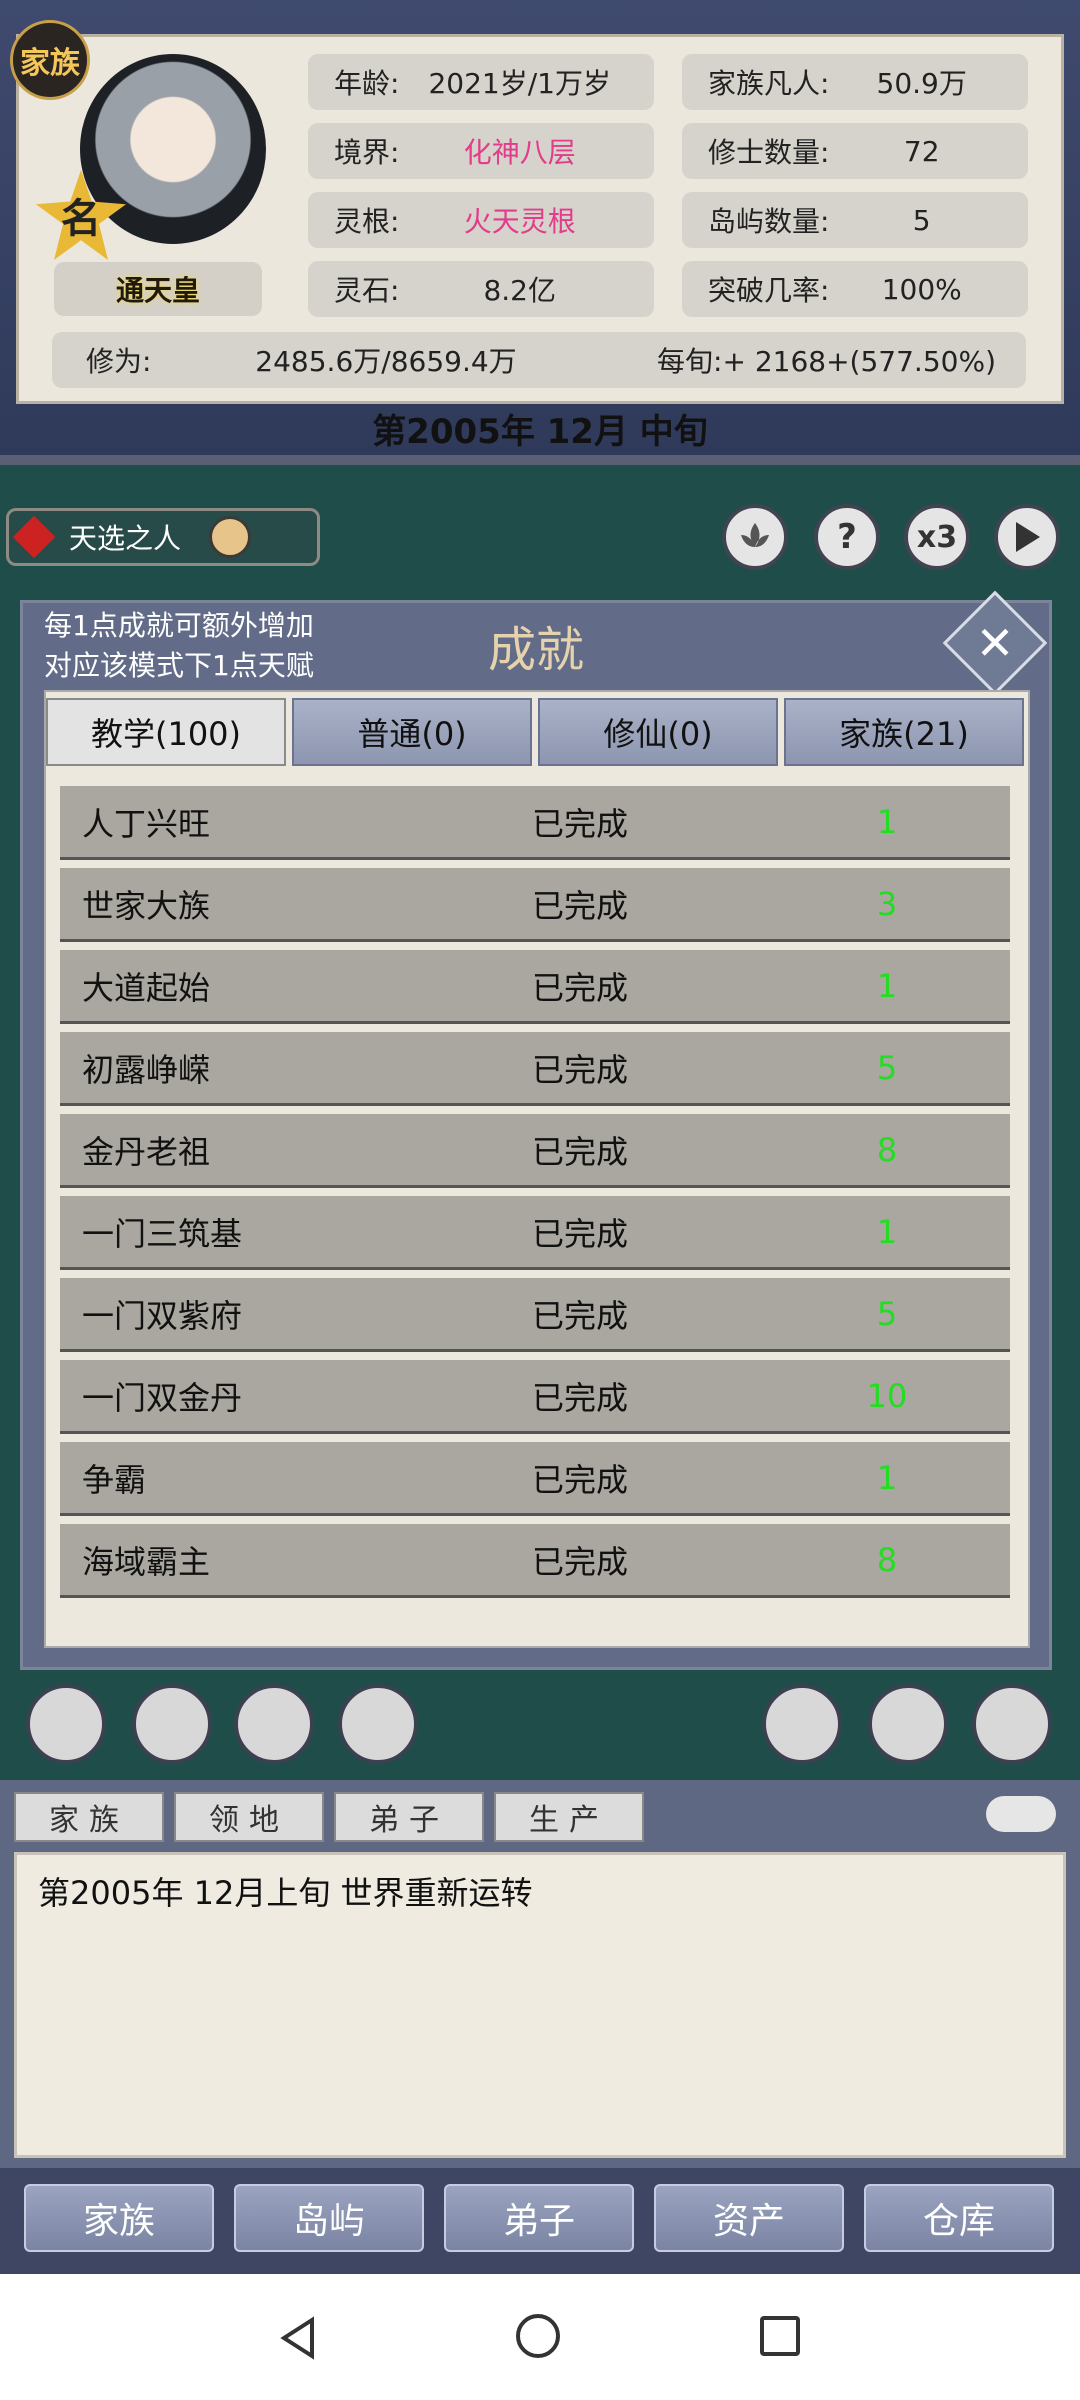 This screenshot has width=1080, height=2400. Describe the element at coordinates (535, 1561) in the screenshot. I see `list-item: 海域霸主 已完成 8` at that location.